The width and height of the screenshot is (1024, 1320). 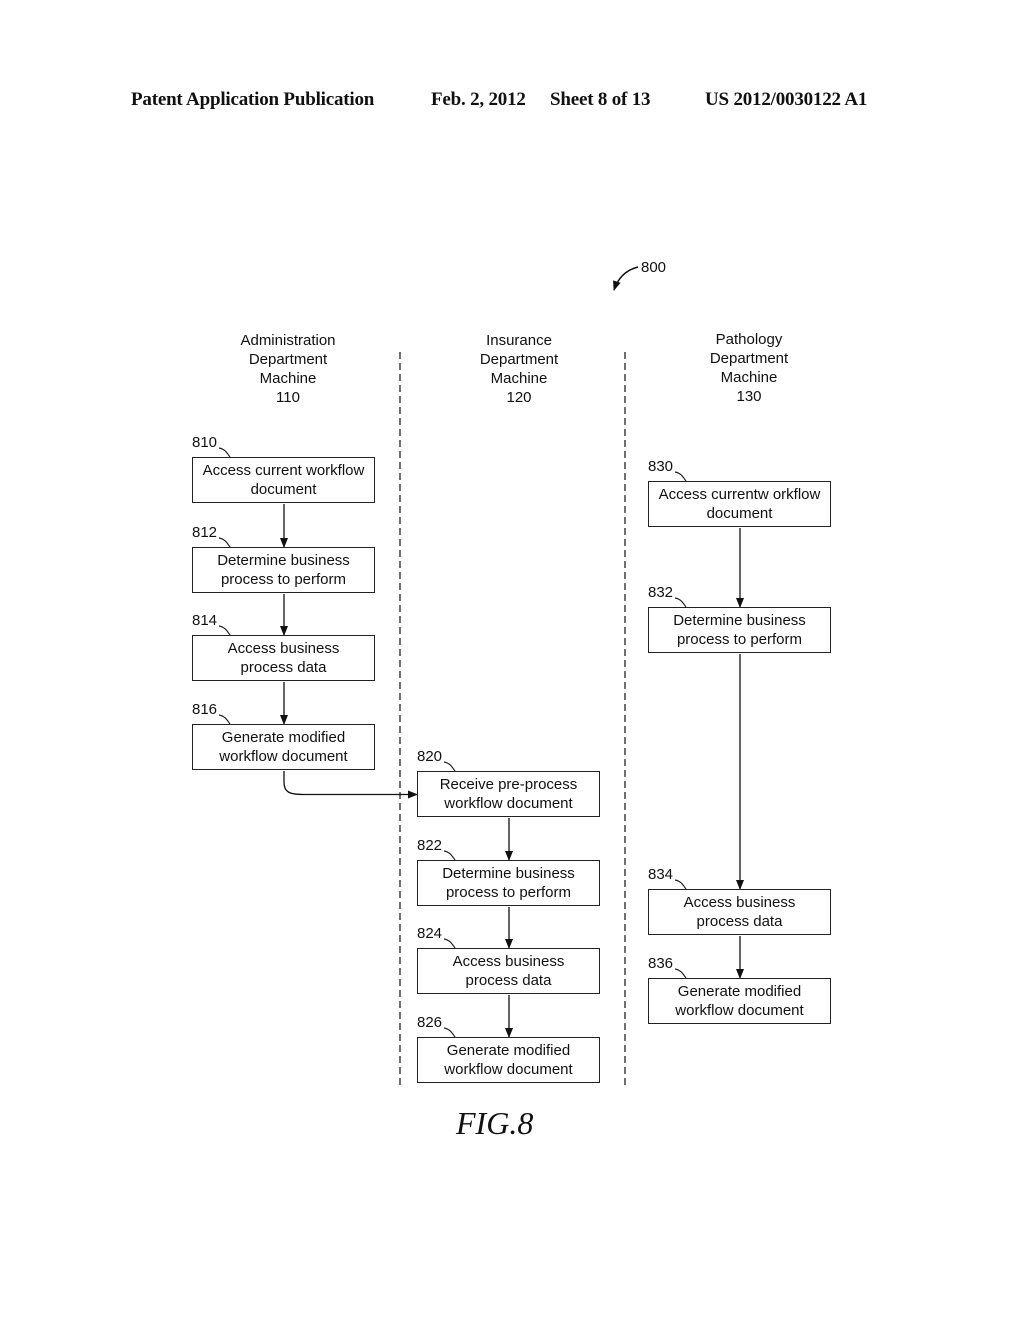 What do you see at coordinates (661, 874) in the screenshot?
I see `step-reference-number: 834` at bounding box center [661, 874].